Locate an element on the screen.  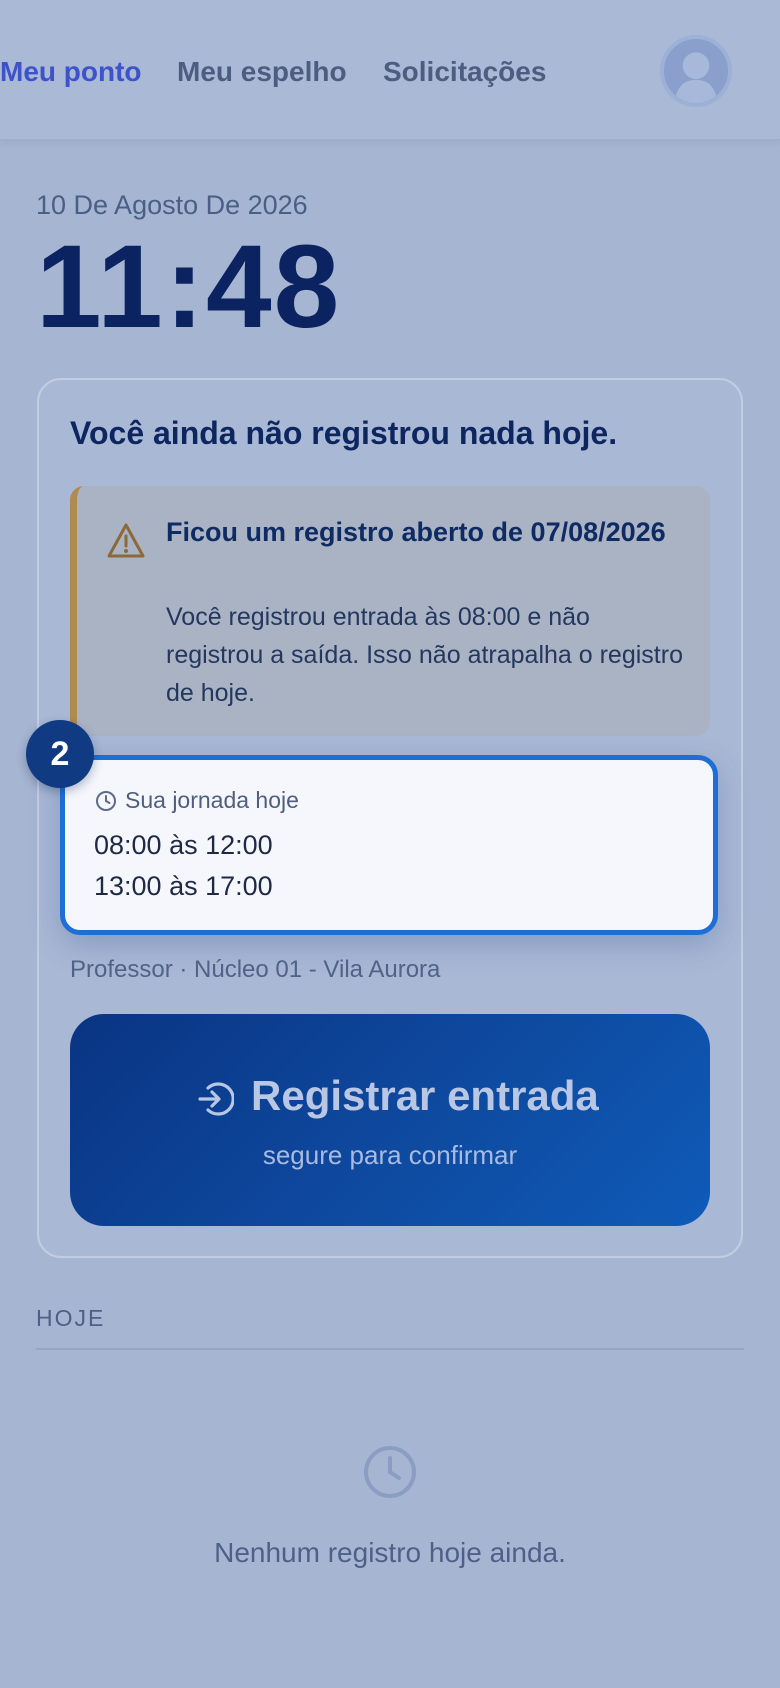
register-entry-button is located at coordinates (390, 1120).